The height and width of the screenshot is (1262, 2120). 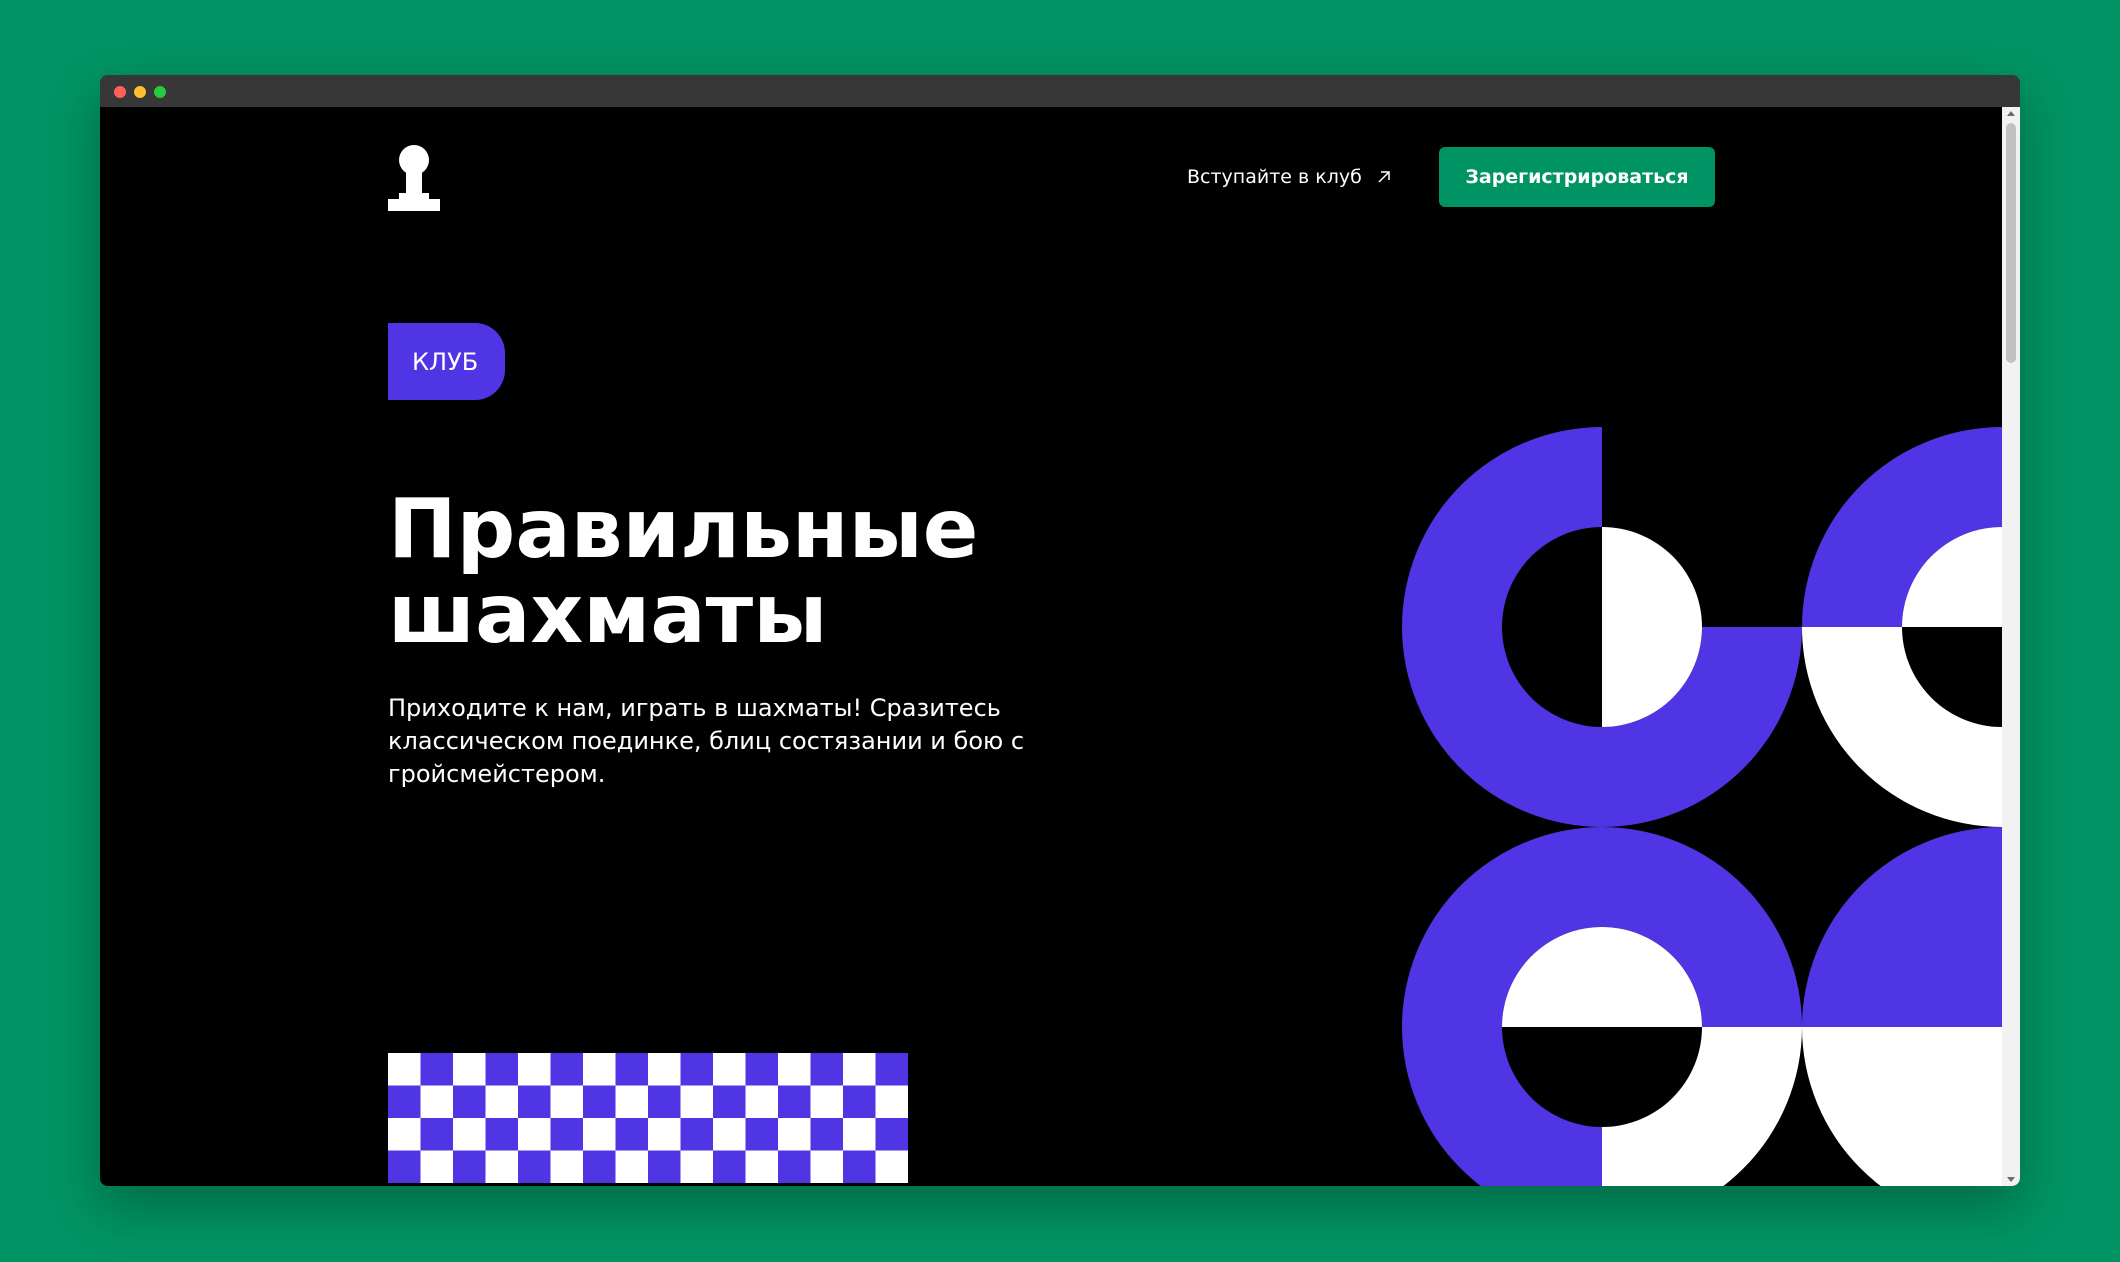 I want to click on ring-top-right, so click(x=1902, y=627).